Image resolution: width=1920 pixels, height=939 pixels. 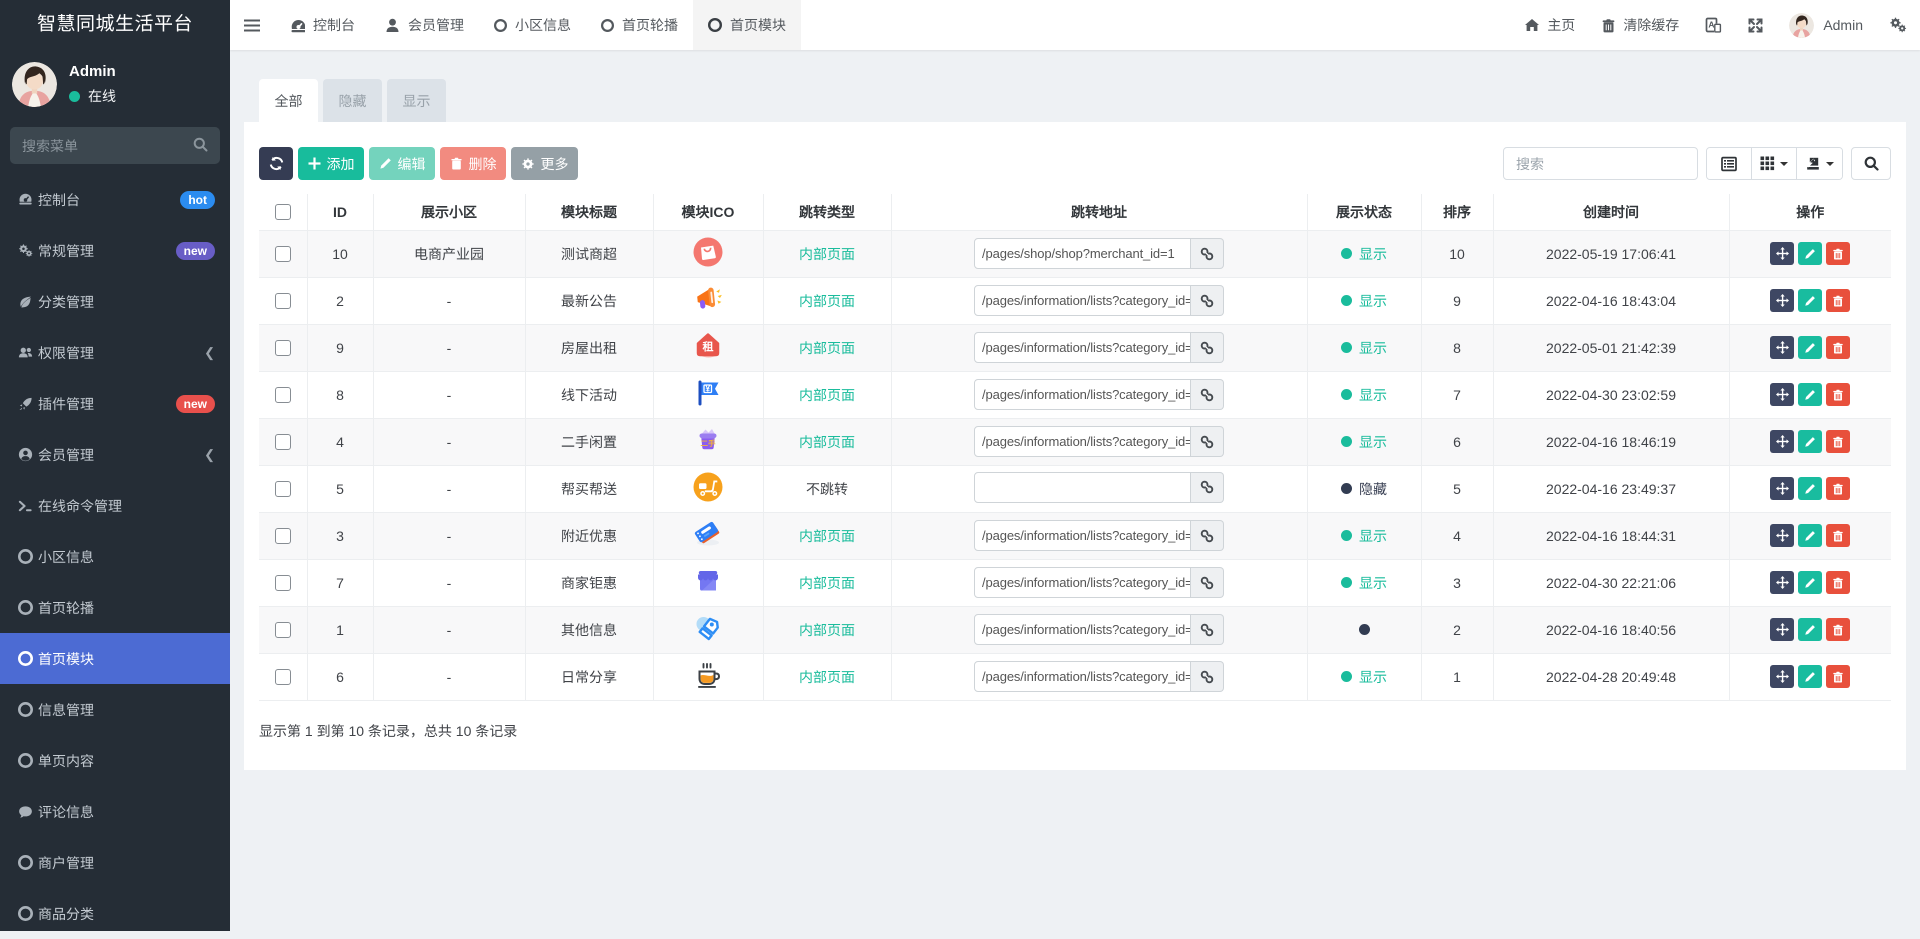 What do you see at coordinates (708, 347) in the screenshot?
I see `svg-text: 租` at bounding box center [708, 347].